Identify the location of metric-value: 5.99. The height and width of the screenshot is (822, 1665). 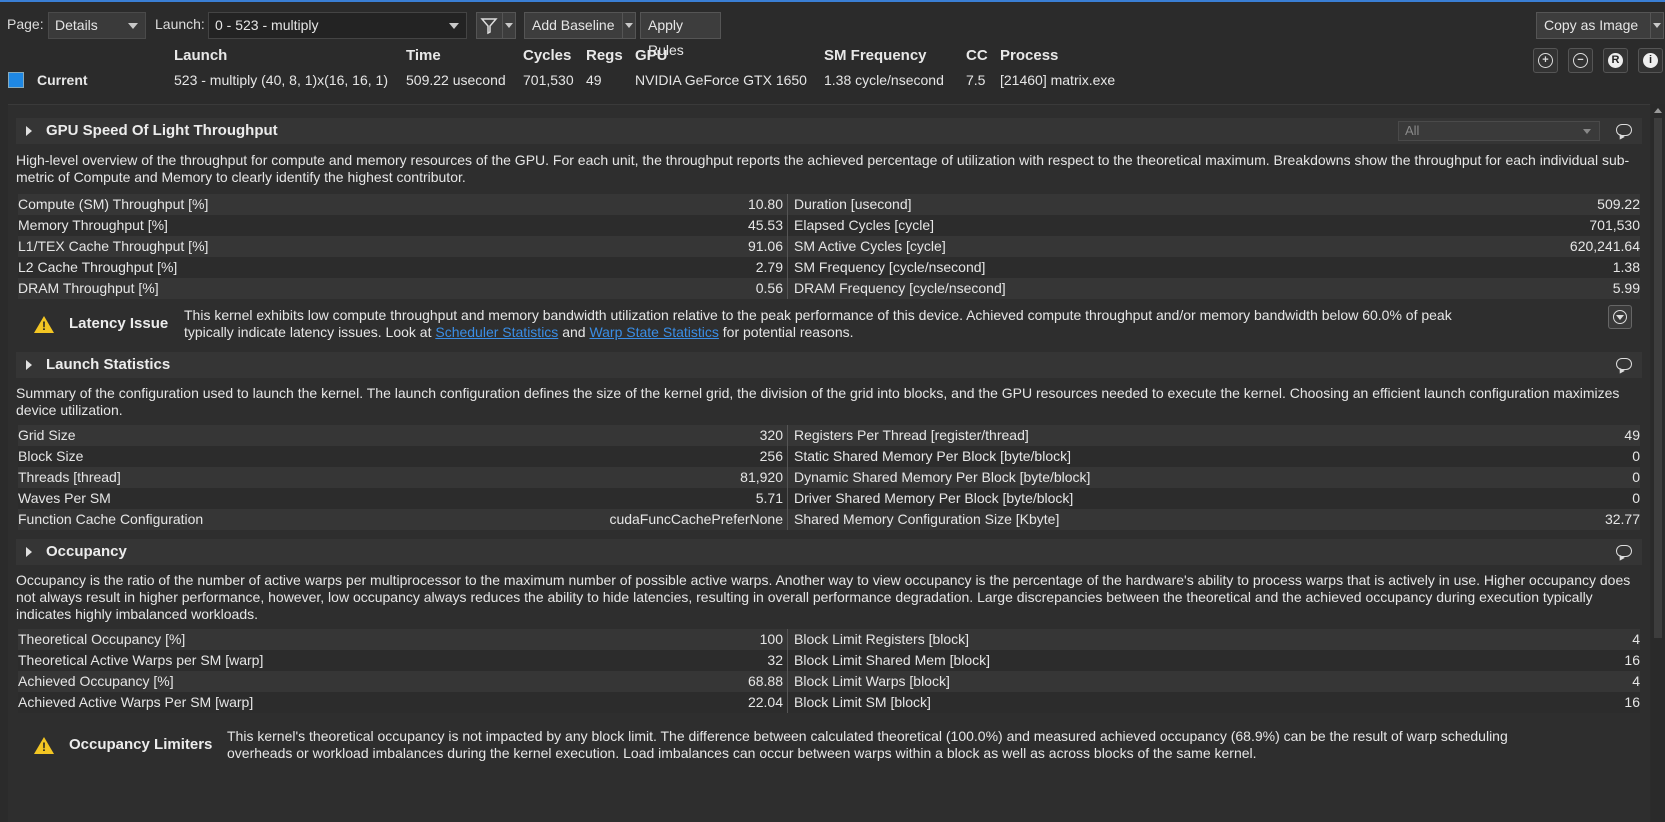
(1626, 288).